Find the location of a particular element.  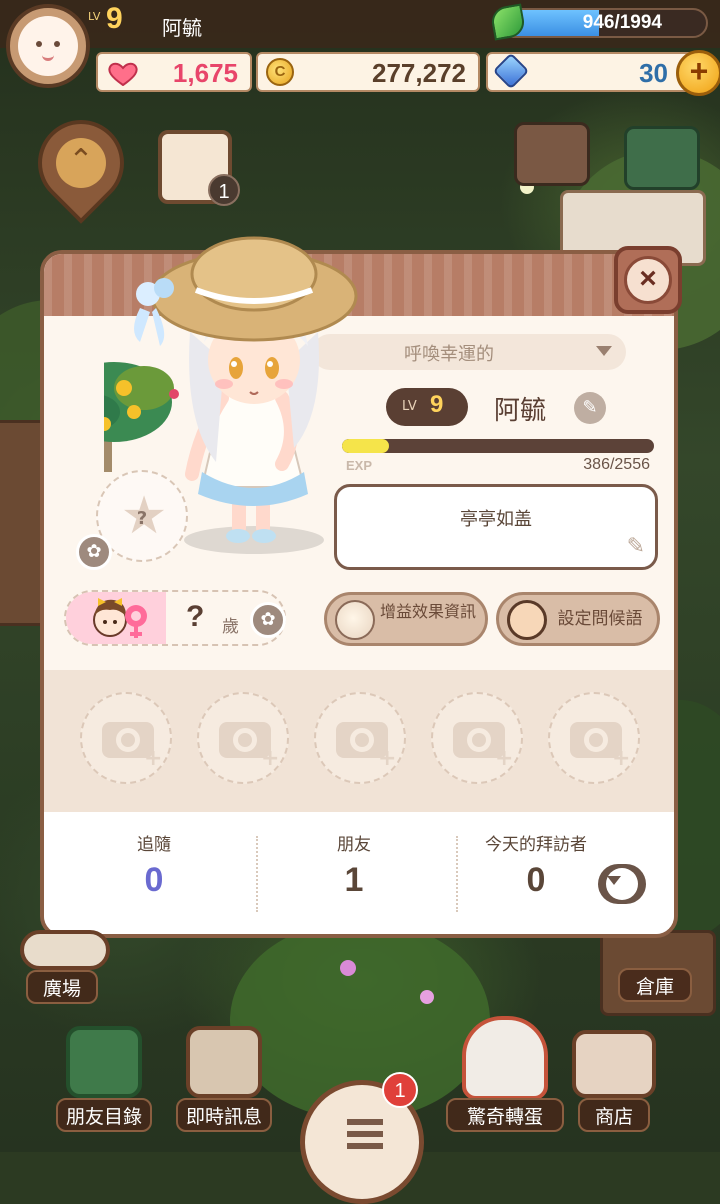

nav-warehouse: 倉庫 is located at coordinates (655, 985).